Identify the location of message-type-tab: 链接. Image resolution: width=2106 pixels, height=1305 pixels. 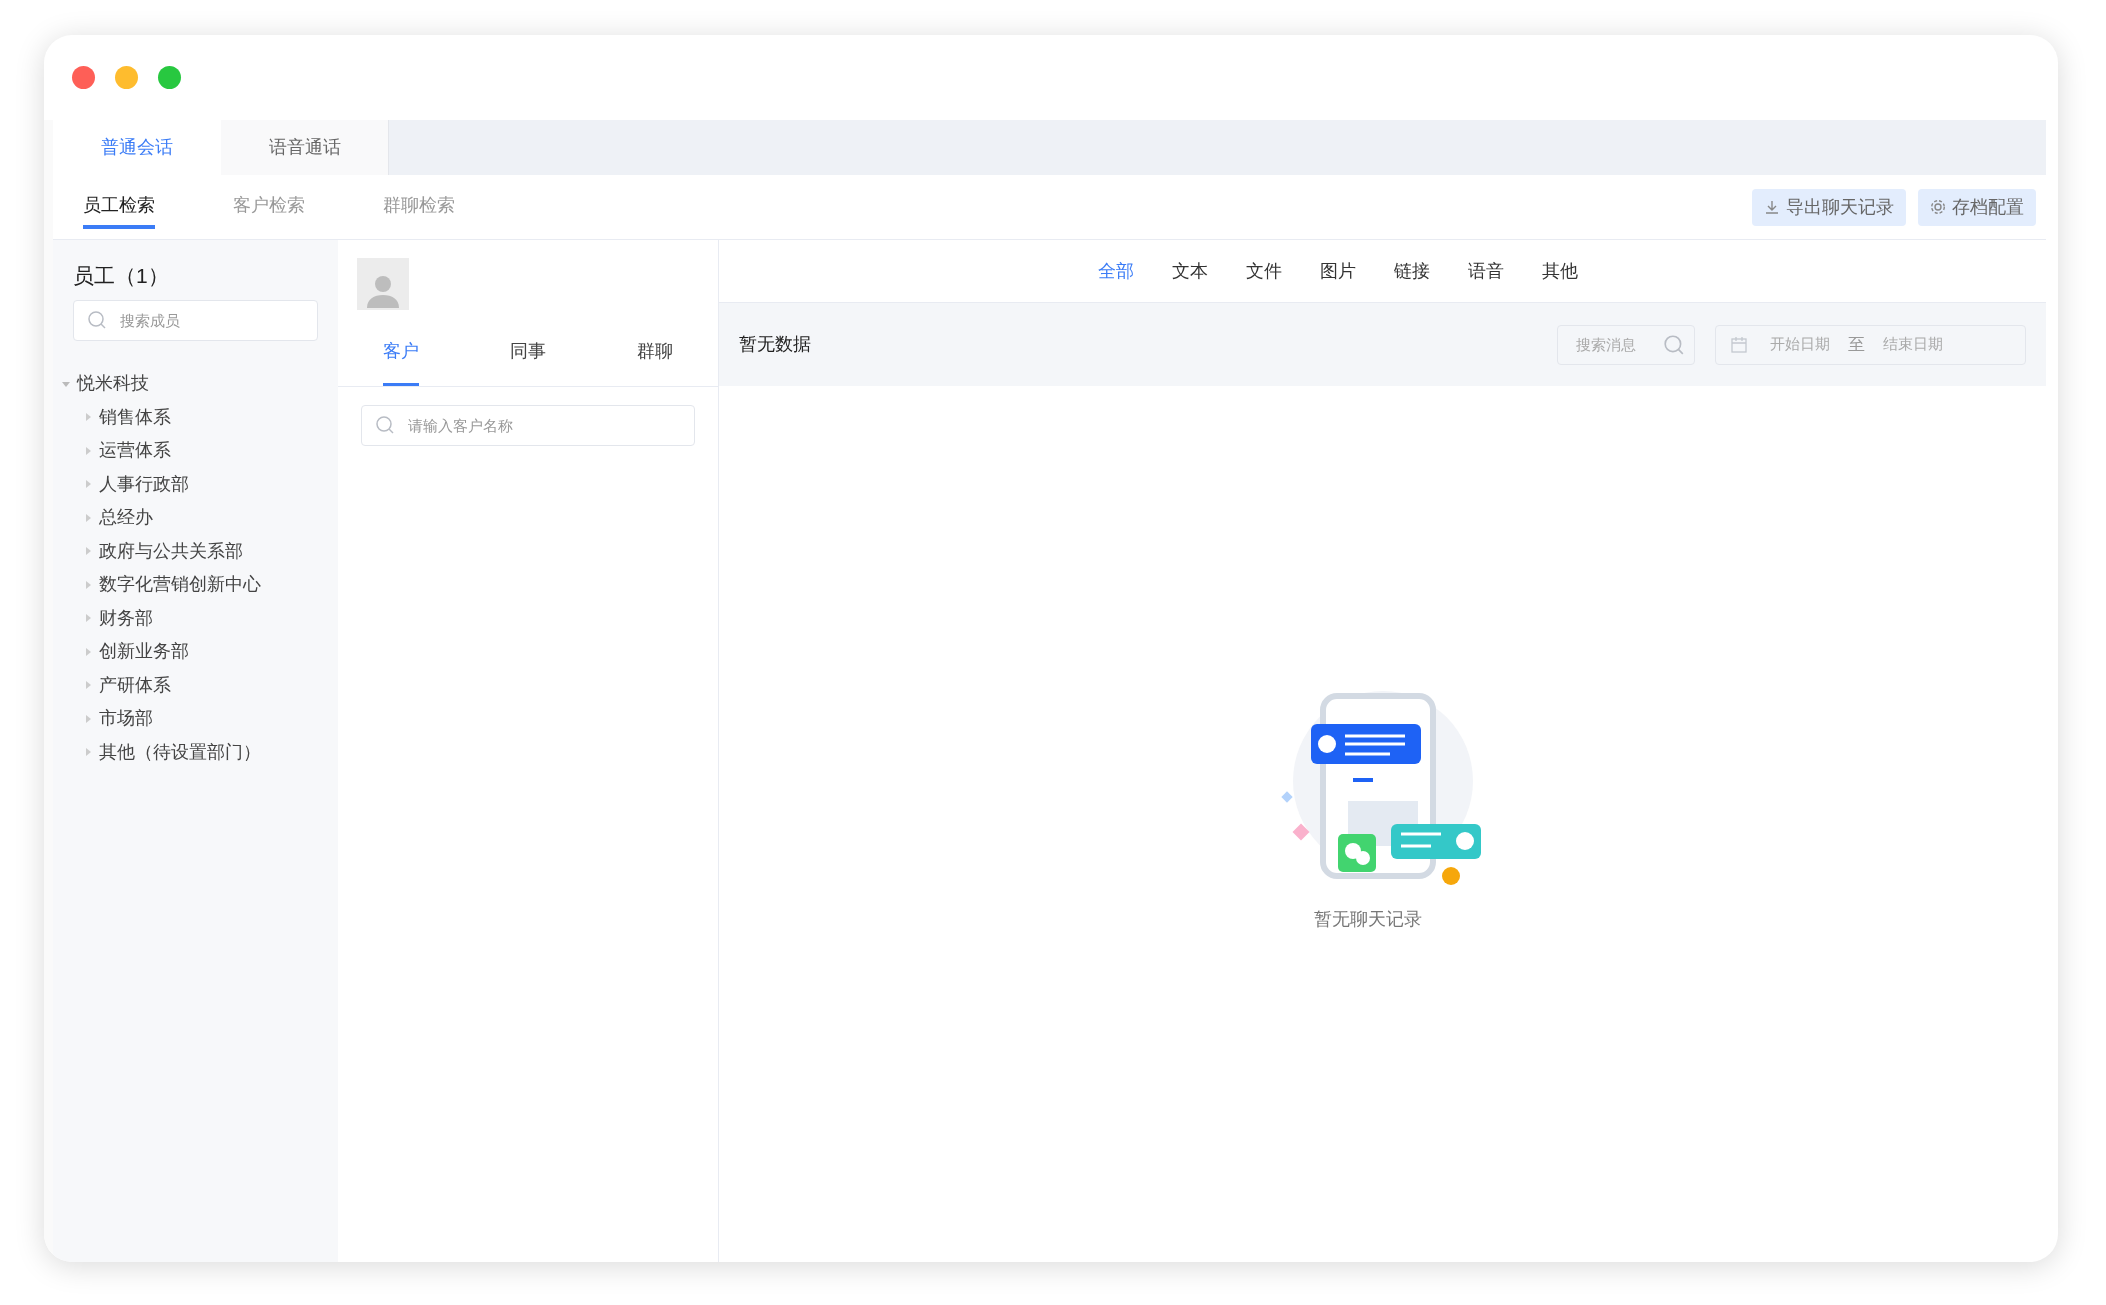
(1411, 271).